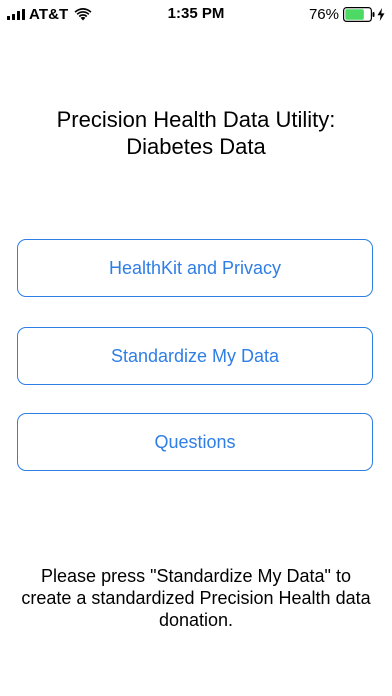  I want to click on status-right: 76%, so click(347, 14).